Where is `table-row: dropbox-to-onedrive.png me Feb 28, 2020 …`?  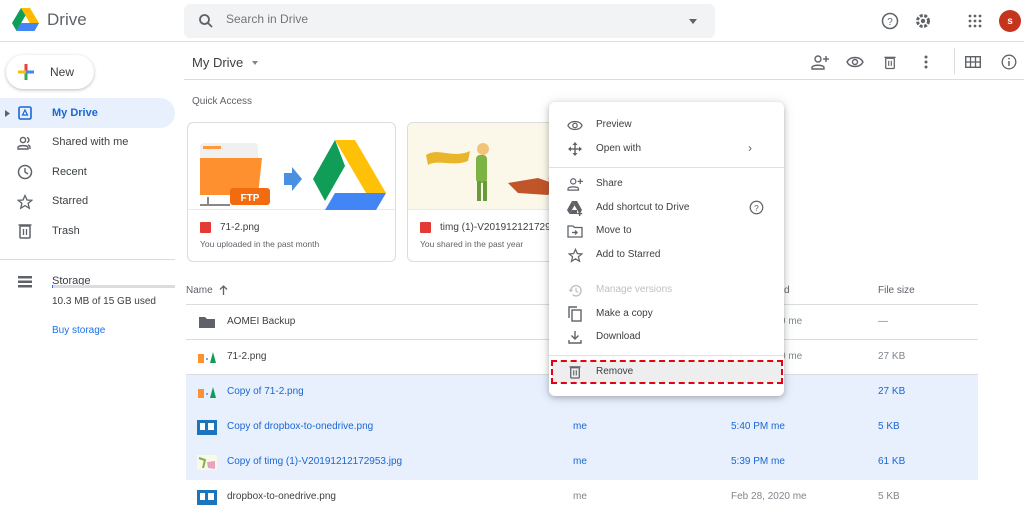
table-row: dropbox-to-onedrive.png me Feb 28, 2020 … is located at coordinates (582, 497).